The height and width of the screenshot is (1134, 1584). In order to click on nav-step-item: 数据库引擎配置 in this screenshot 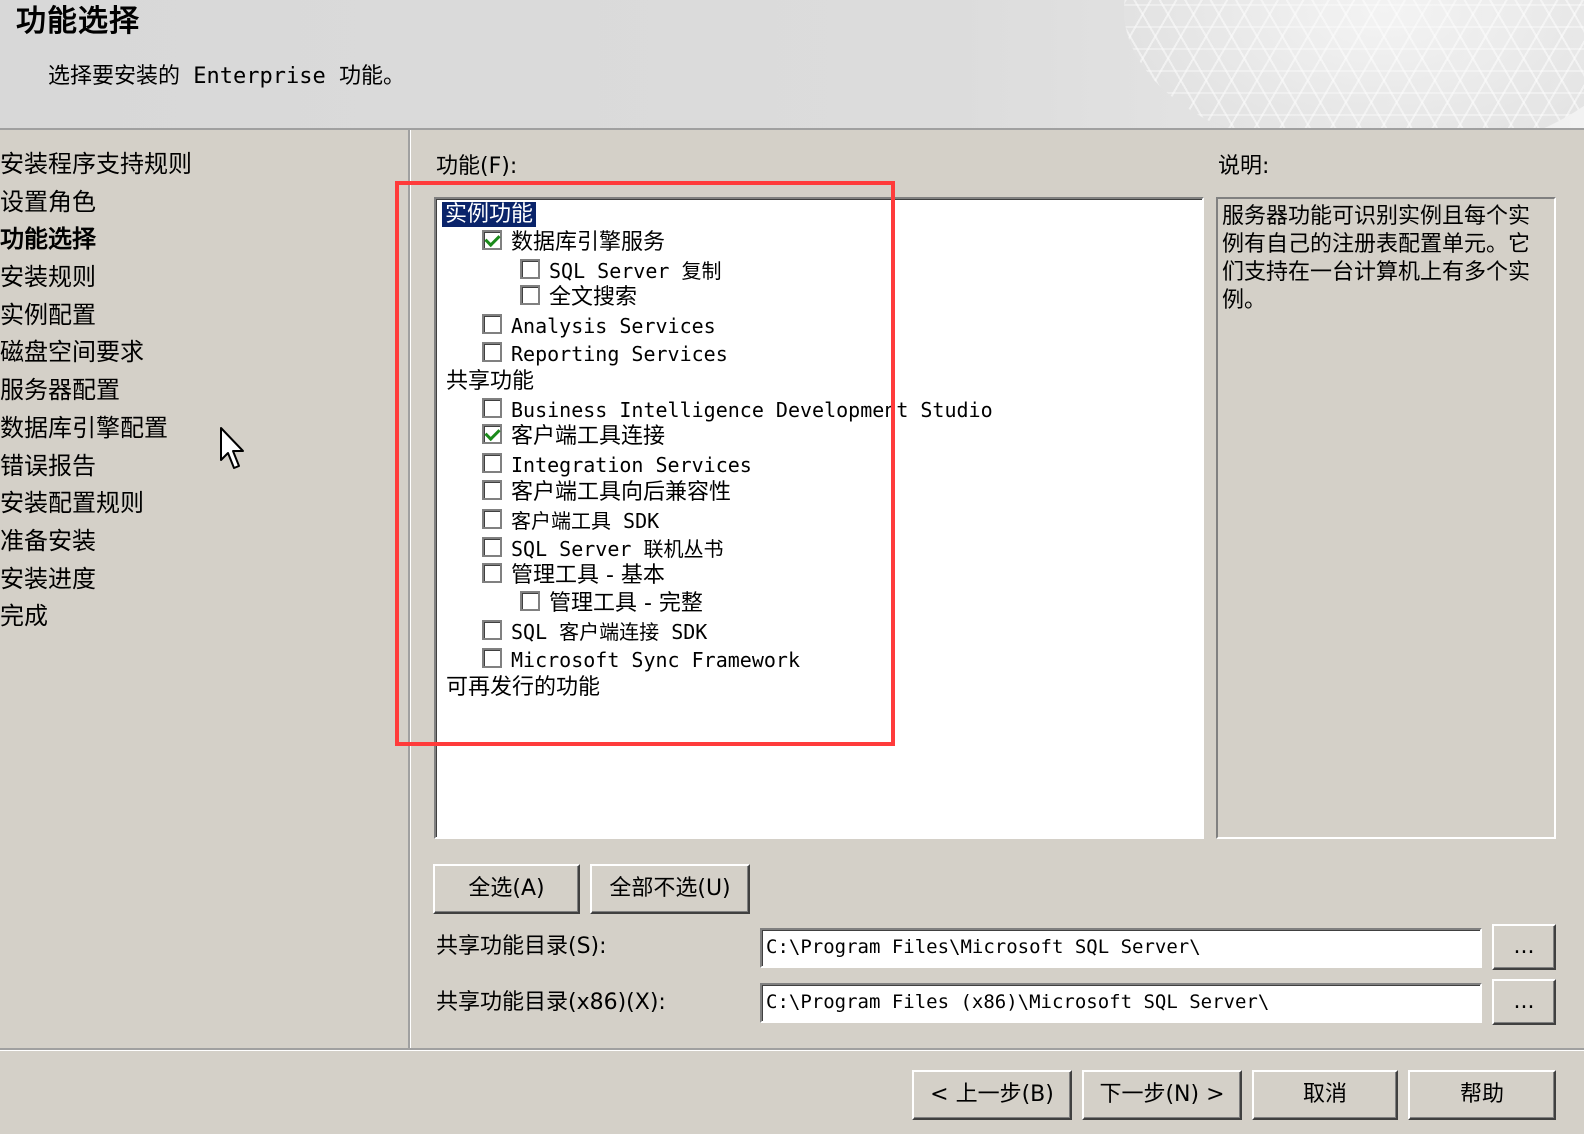, I will do `click(84, 427)`.